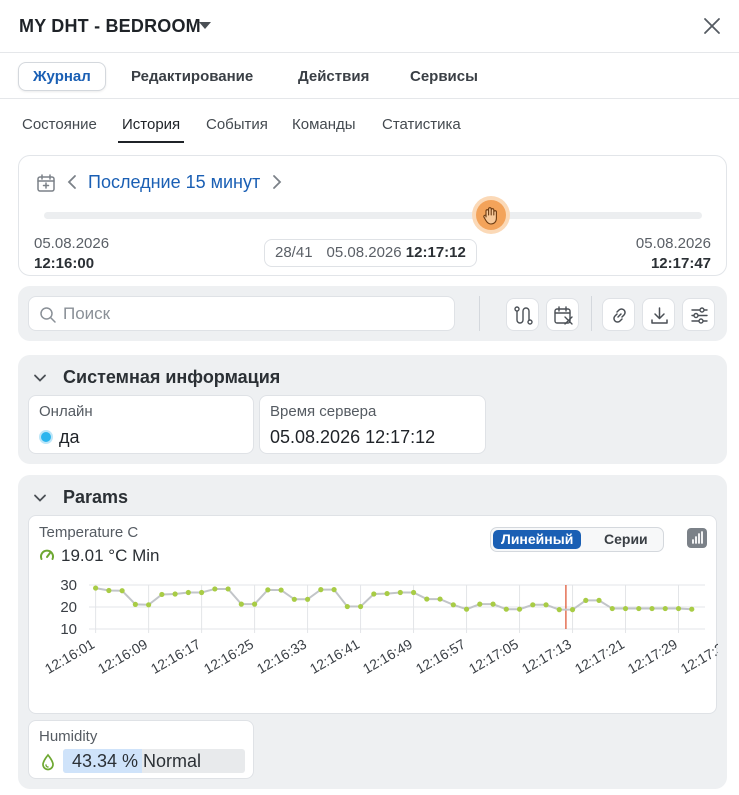 The height and width of the screenshot is (795, 739). Describe the element at coordinates (546, 656) in the screenshot. I see `x-tick-label: 12:17:13` at that location.